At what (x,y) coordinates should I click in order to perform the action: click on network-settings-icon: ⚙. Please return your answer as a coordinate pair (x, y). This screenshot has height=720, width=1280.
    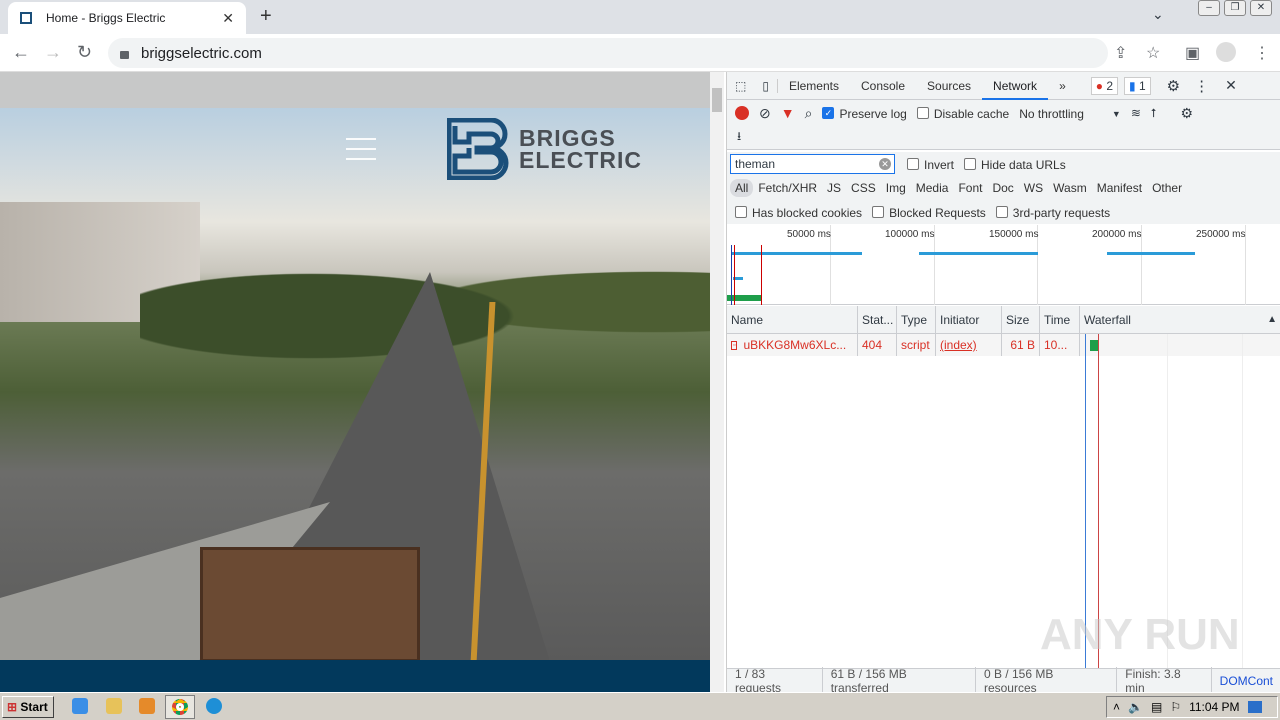
    Looking at the image, I should click on (1187, 113).